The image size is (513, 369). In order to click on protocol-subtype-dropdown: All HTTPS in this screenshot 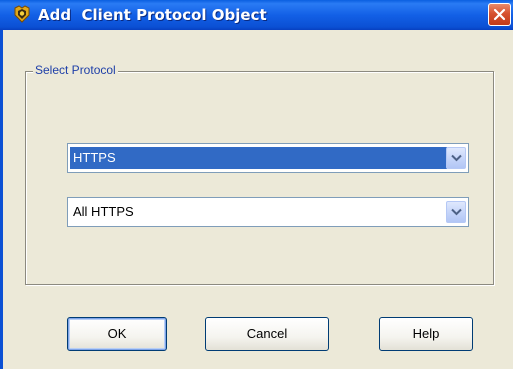, I will do `click(268, 212)`.